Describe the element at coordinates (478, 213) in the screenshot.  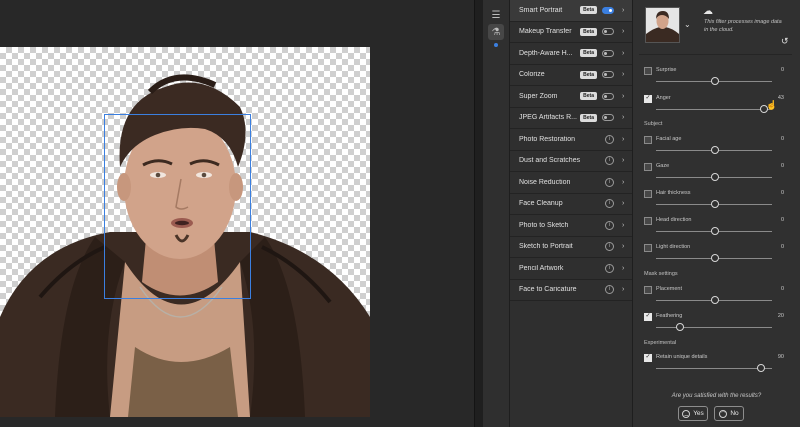
I see `canvas-scrollbar` at that location.